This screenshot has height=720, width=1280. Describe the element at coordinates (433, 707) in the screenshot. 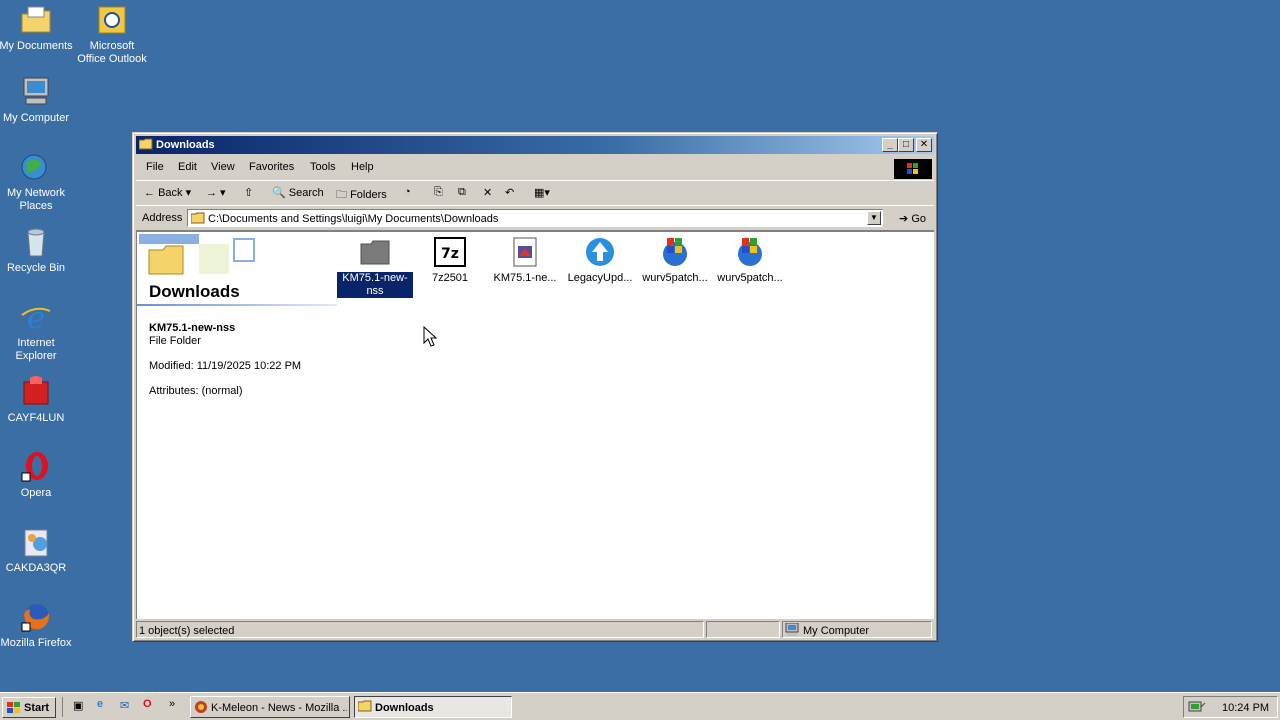

I see `taskbar-button-downloads: Downloads` at that location.